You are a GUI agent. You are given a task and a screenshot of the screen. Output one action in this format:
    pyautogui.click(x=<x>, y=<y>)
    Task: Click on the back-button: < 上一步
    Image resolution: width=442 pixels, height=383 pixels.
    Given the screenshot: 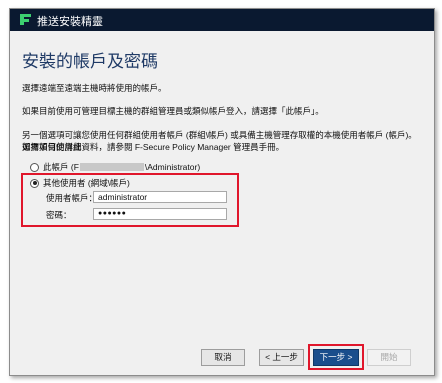 What is the action you would take?
    pyautogui.click(x=281, y=357)
    